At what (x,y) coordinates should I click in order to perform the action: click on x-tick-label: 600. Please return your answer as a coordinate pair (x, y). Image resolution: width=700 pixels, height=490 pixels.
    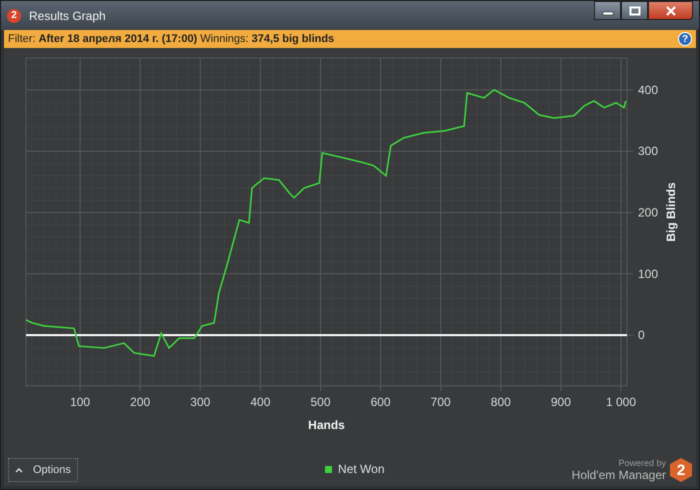
    Looking at the image, I should click on (380, 402).